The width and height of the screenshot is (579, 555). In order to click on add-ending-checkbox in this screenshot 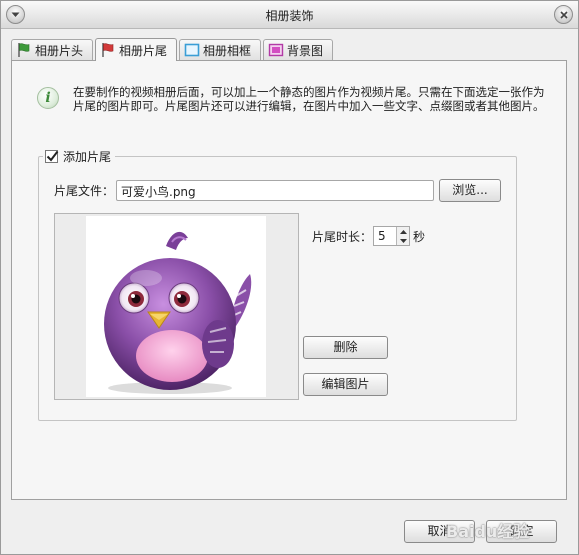, I will do `click(52, 156)`.